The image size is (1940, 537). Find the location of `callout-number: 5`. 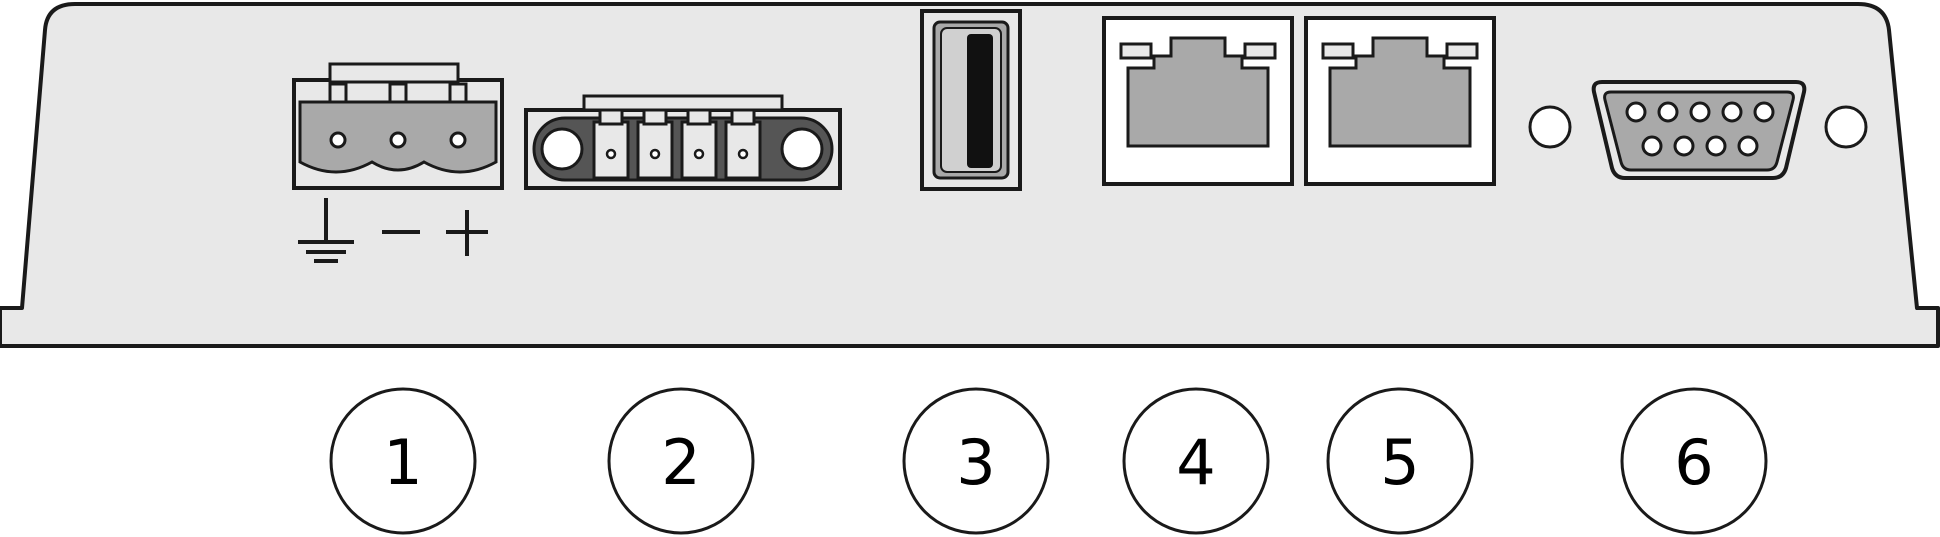

callout-number: 5 is located at coordinates (1399, 462).